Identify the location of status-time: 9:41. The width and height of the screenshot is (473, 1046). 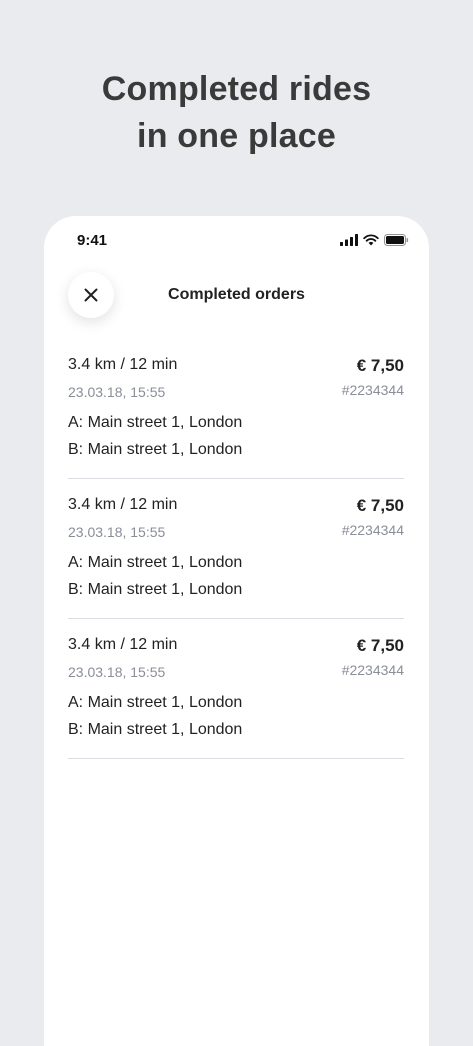
(92, 240).